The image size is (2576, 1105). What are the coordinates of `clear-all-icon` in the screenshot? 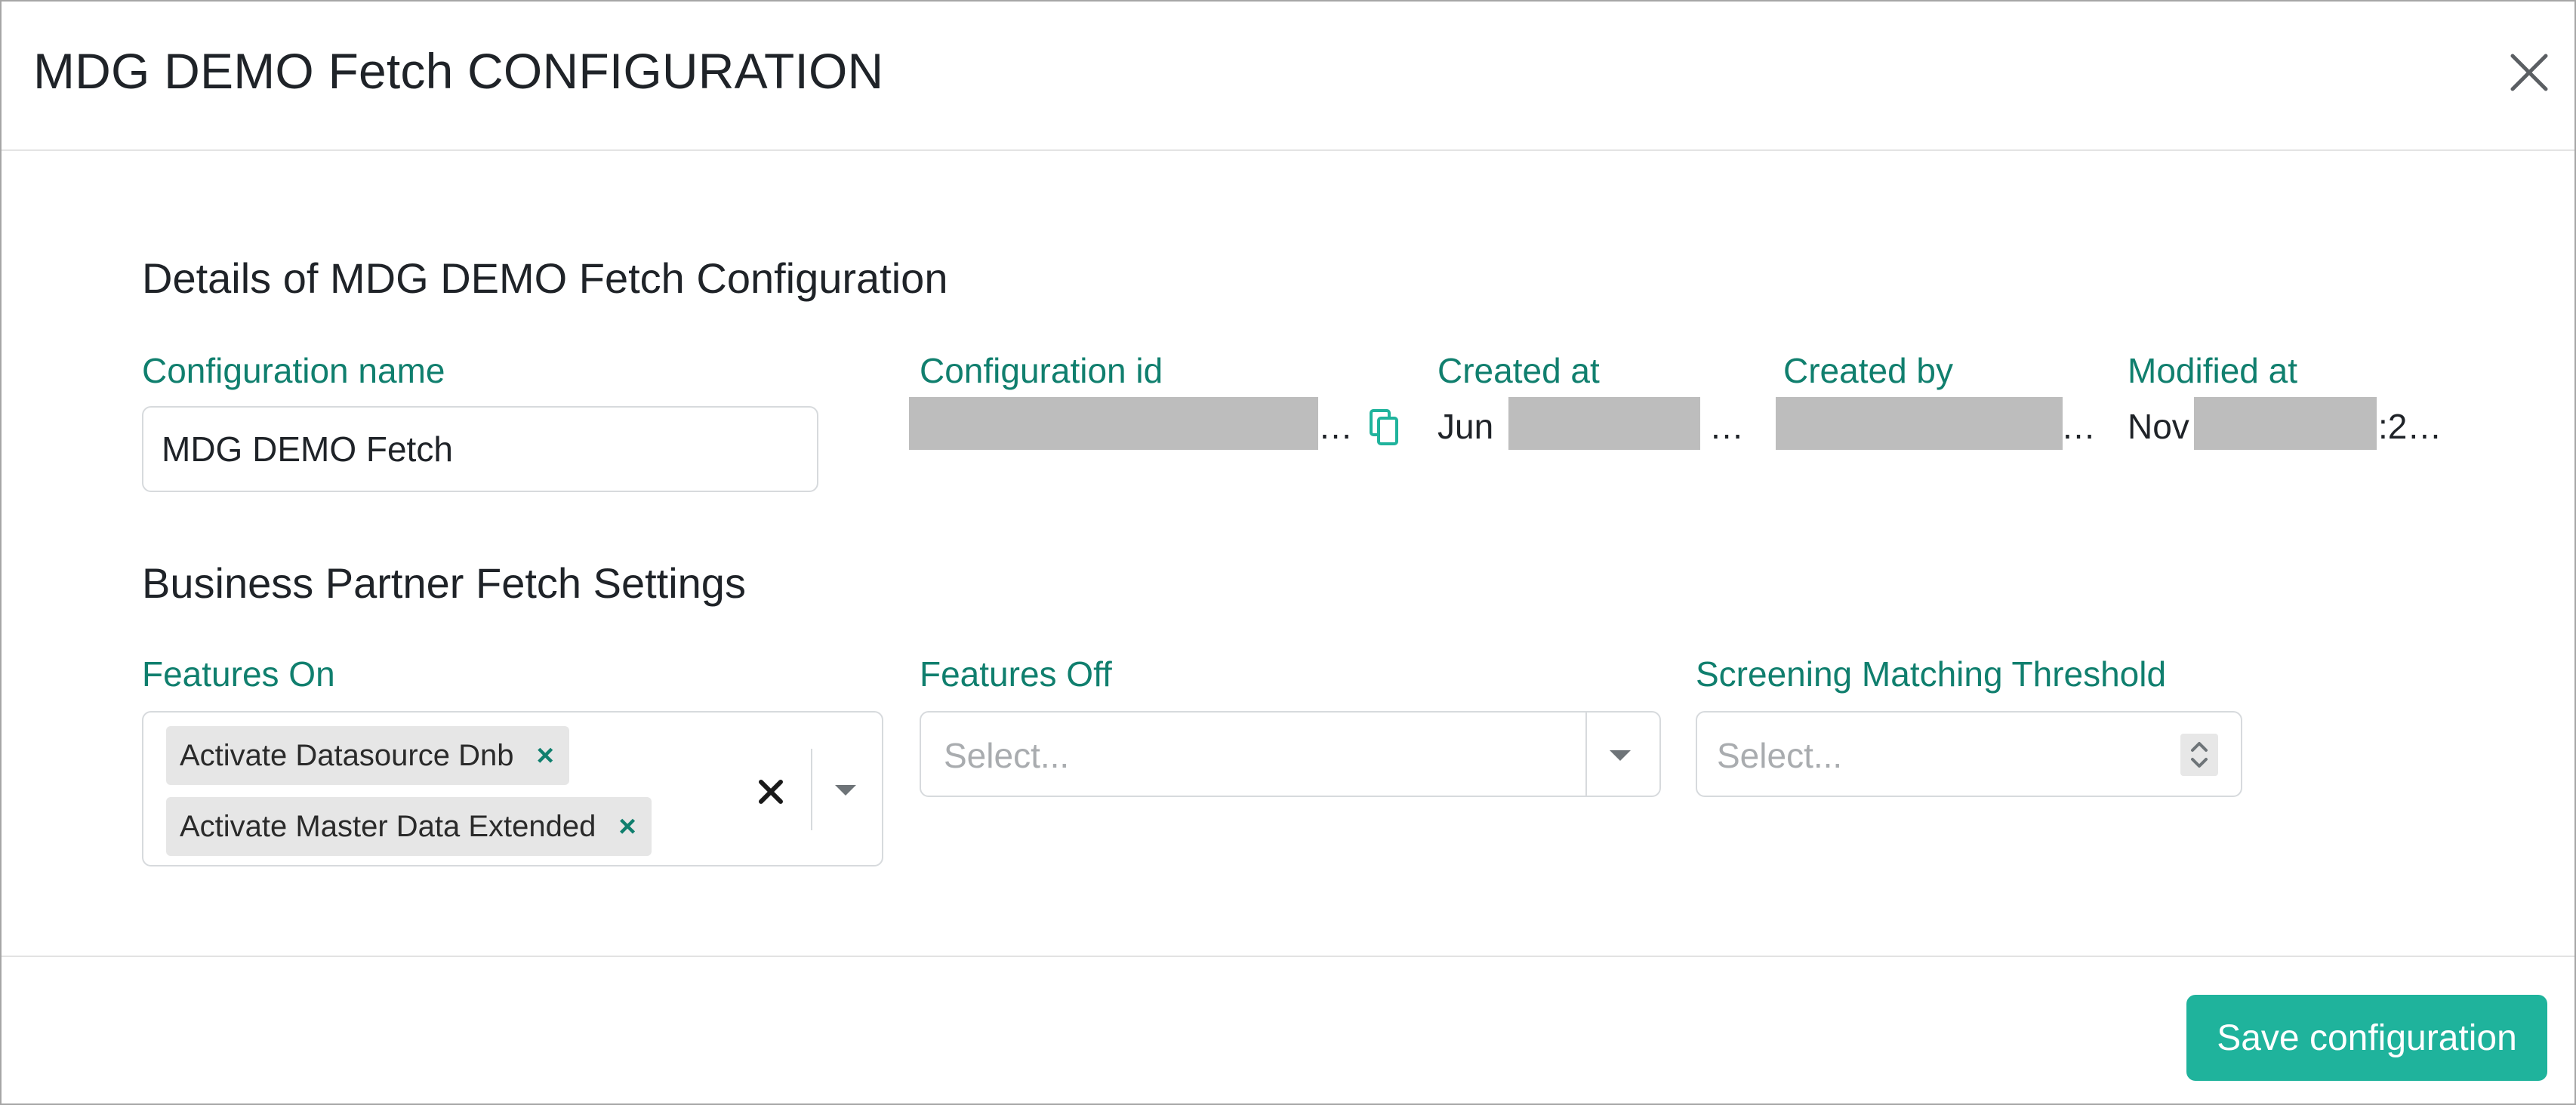 It's located at (771, 792).